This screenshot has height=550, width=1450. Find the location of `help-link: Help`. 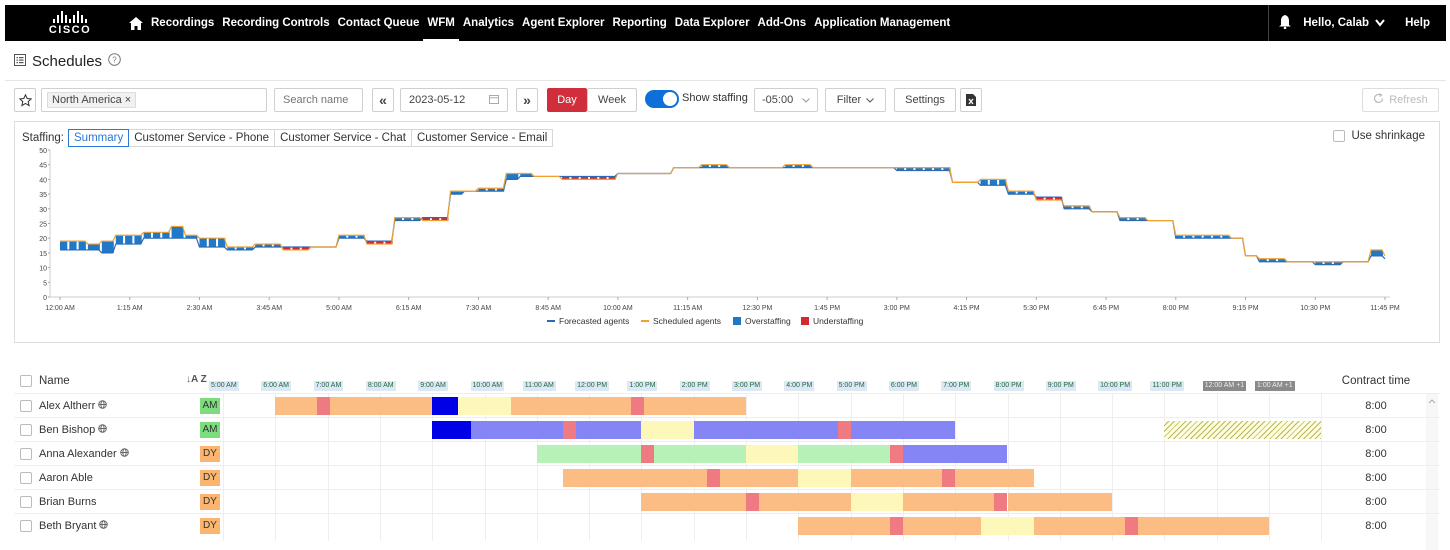

help-link: Help is located at coordinates (1417, 23).